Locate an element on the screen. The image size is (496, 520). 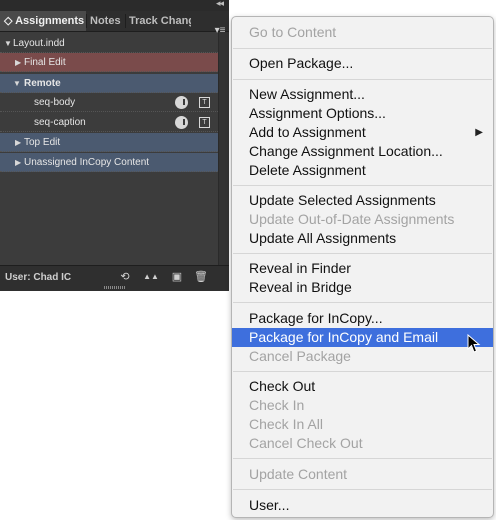
menu-item-check-in-all: Check In All is located at coordinates (362, 424).